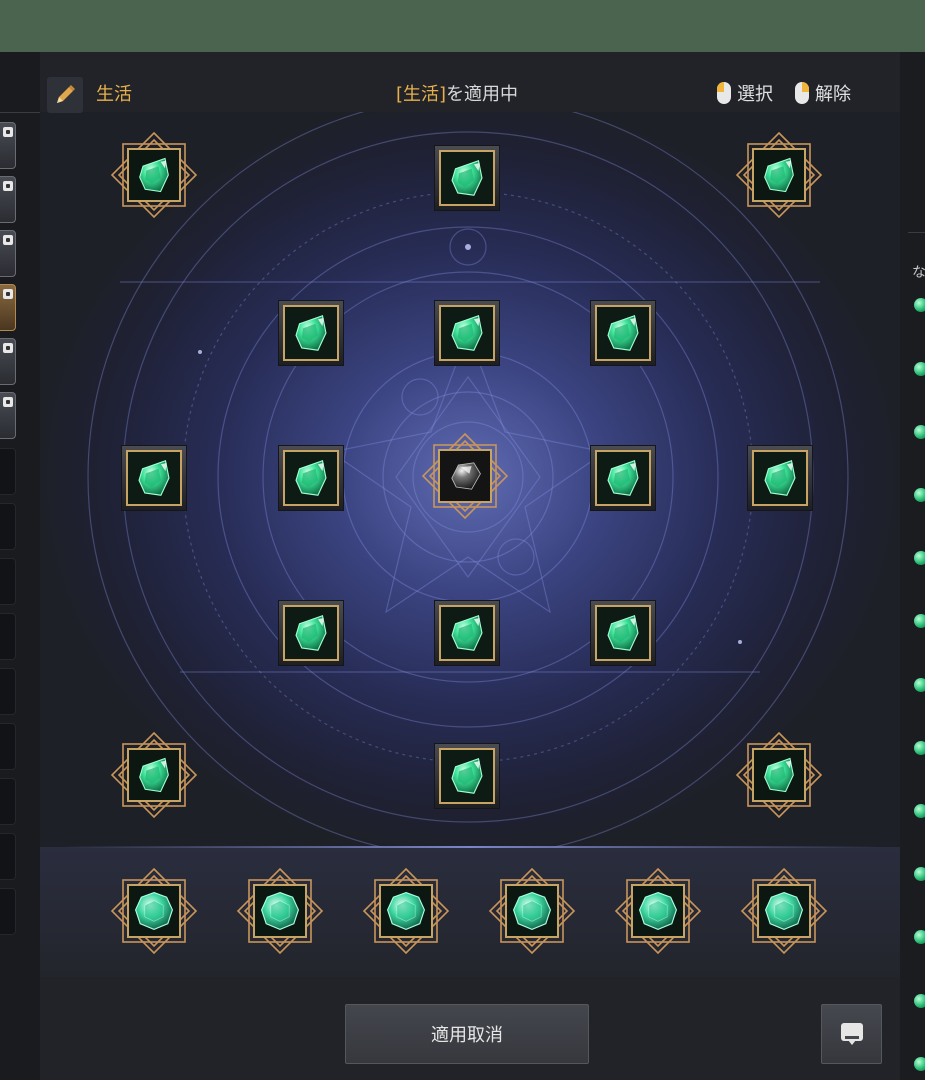 This screenshot has width=925, height=1080. What do you see at coordinates (65, 95) in the screenshot?
I see `edit-preset-button` at bounding box center [65, 95].